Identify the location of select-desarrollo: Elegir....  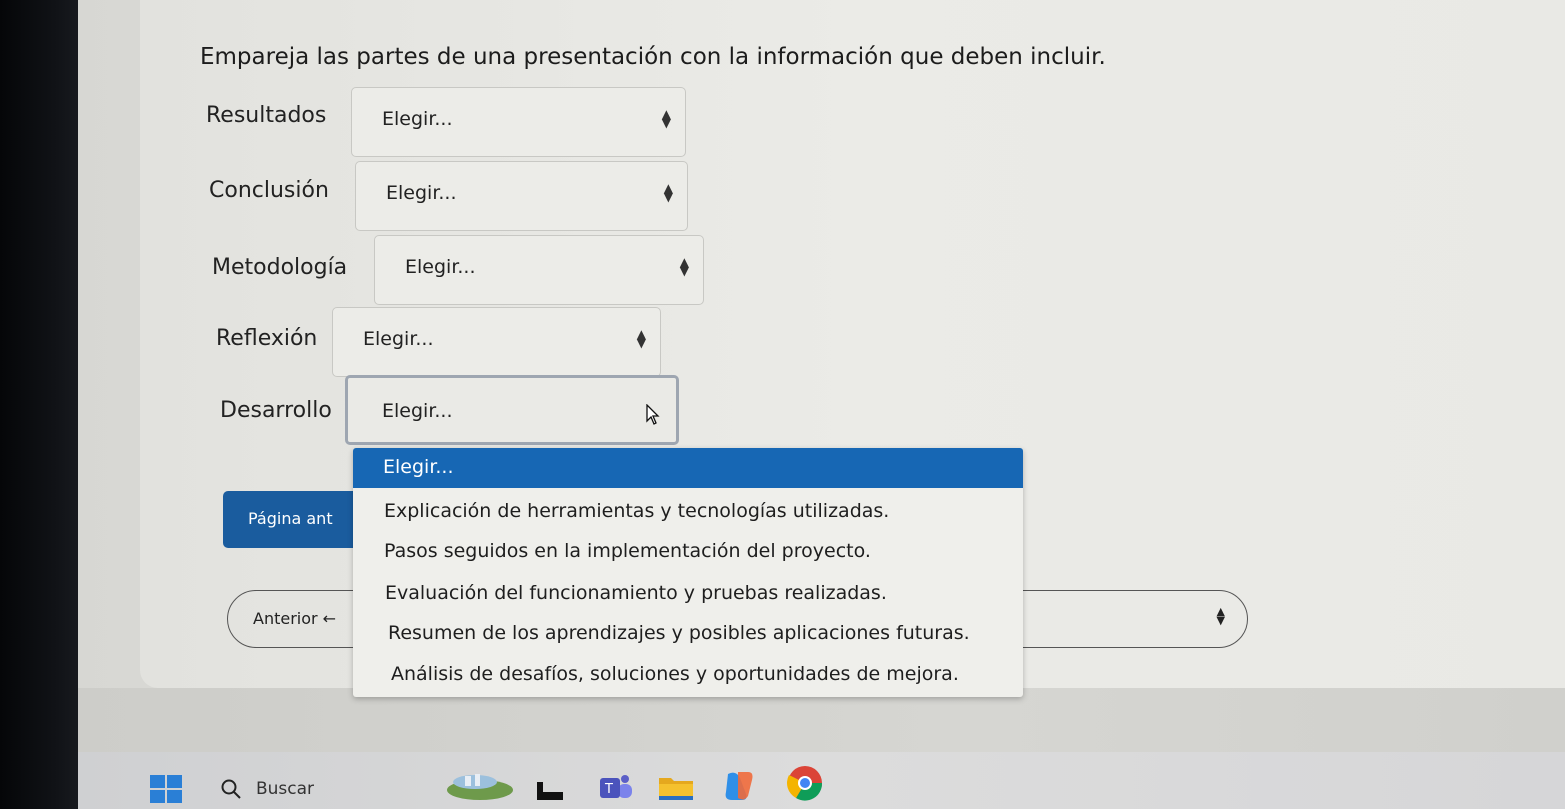
(512, 410).